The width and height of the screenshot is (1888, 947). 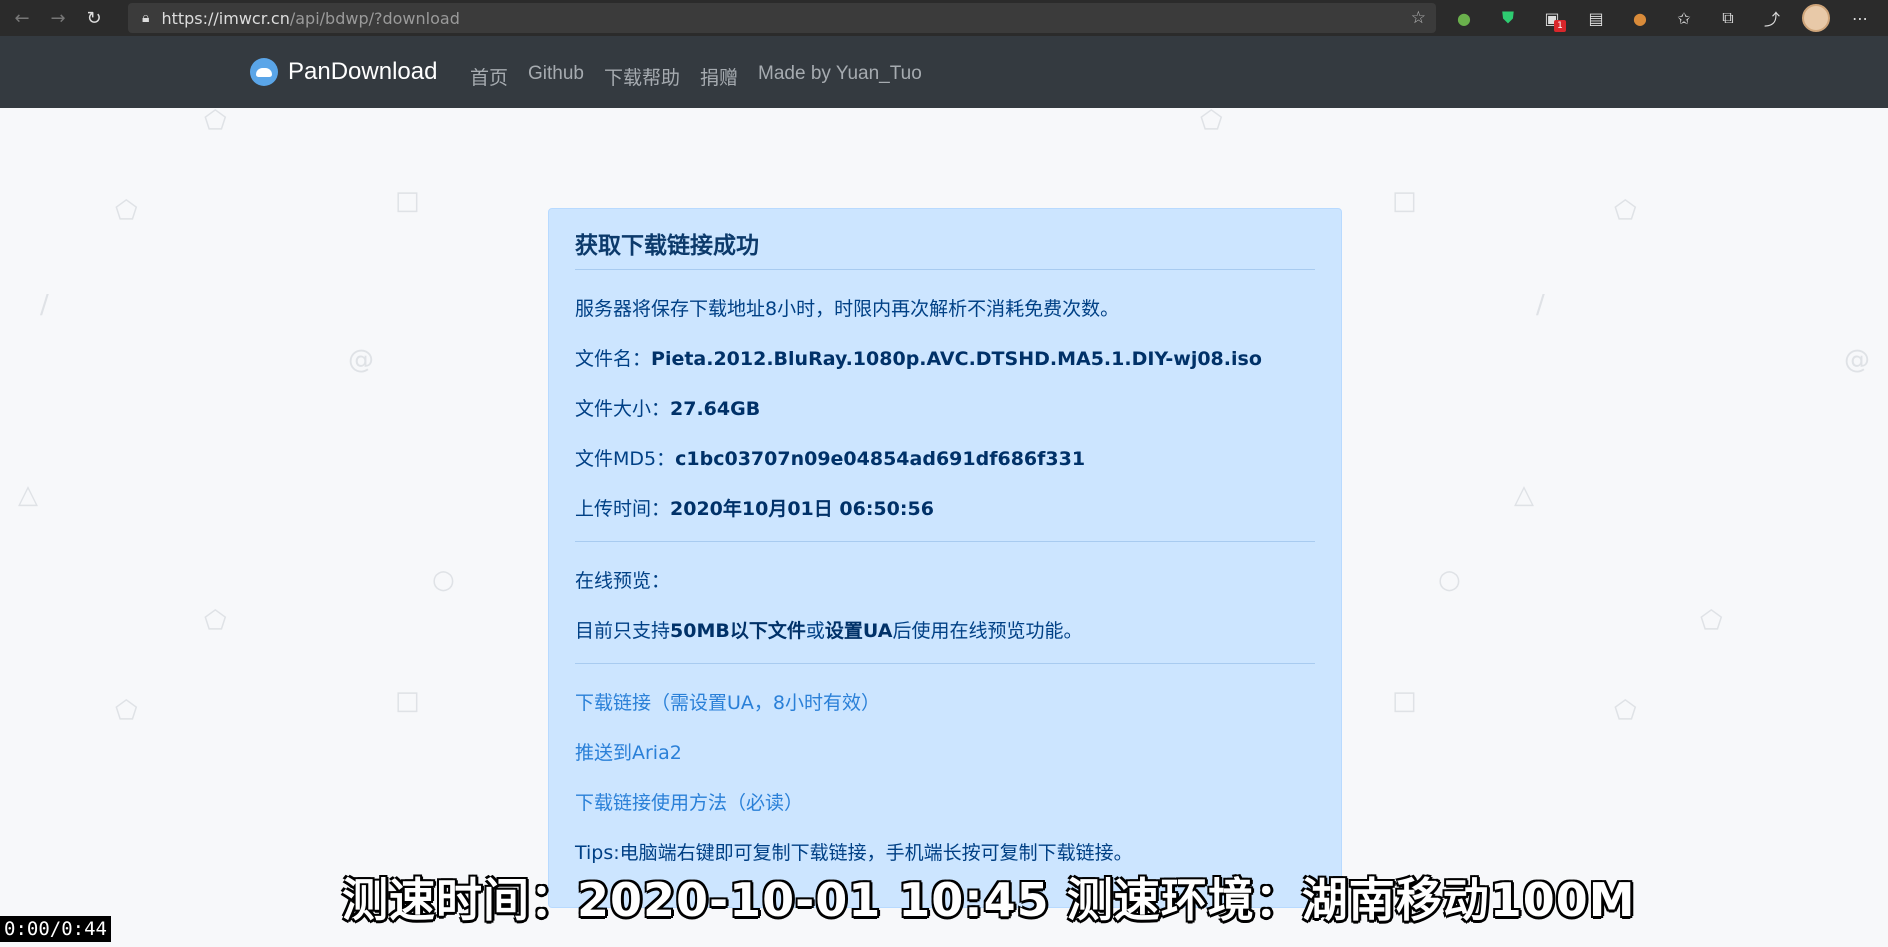 What do you see at coordinates (146, 18) in the screenshot?
I see `lock-icon: 🔒︎` at bounding box center [146, 18].